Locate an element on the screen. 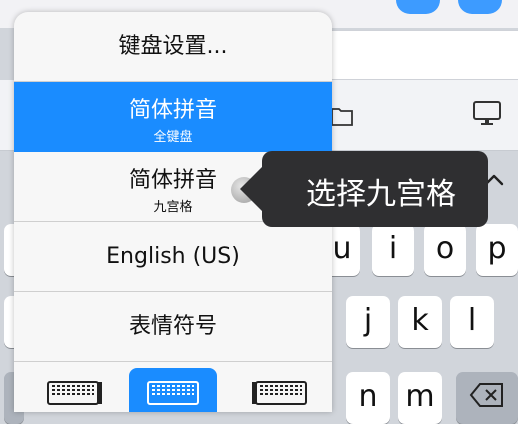 The image size is (518, 424). monitor-icon is located at coordinates (487, 114).